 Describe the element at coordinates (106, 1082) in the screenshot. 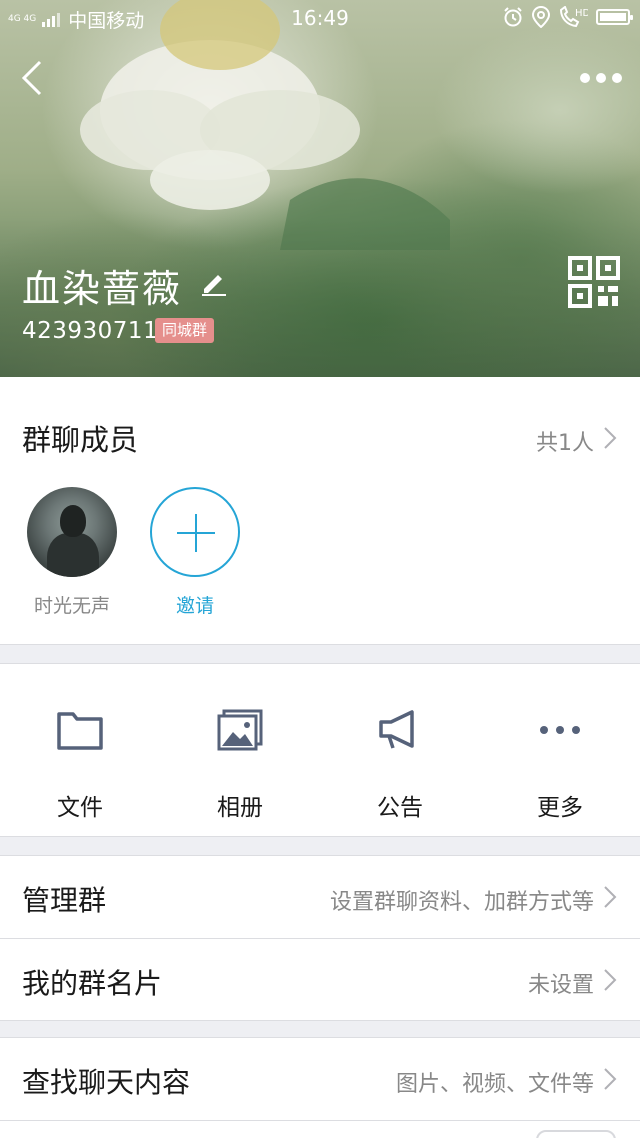

I see `search-chat-label: 查找聊天内容` at that location.